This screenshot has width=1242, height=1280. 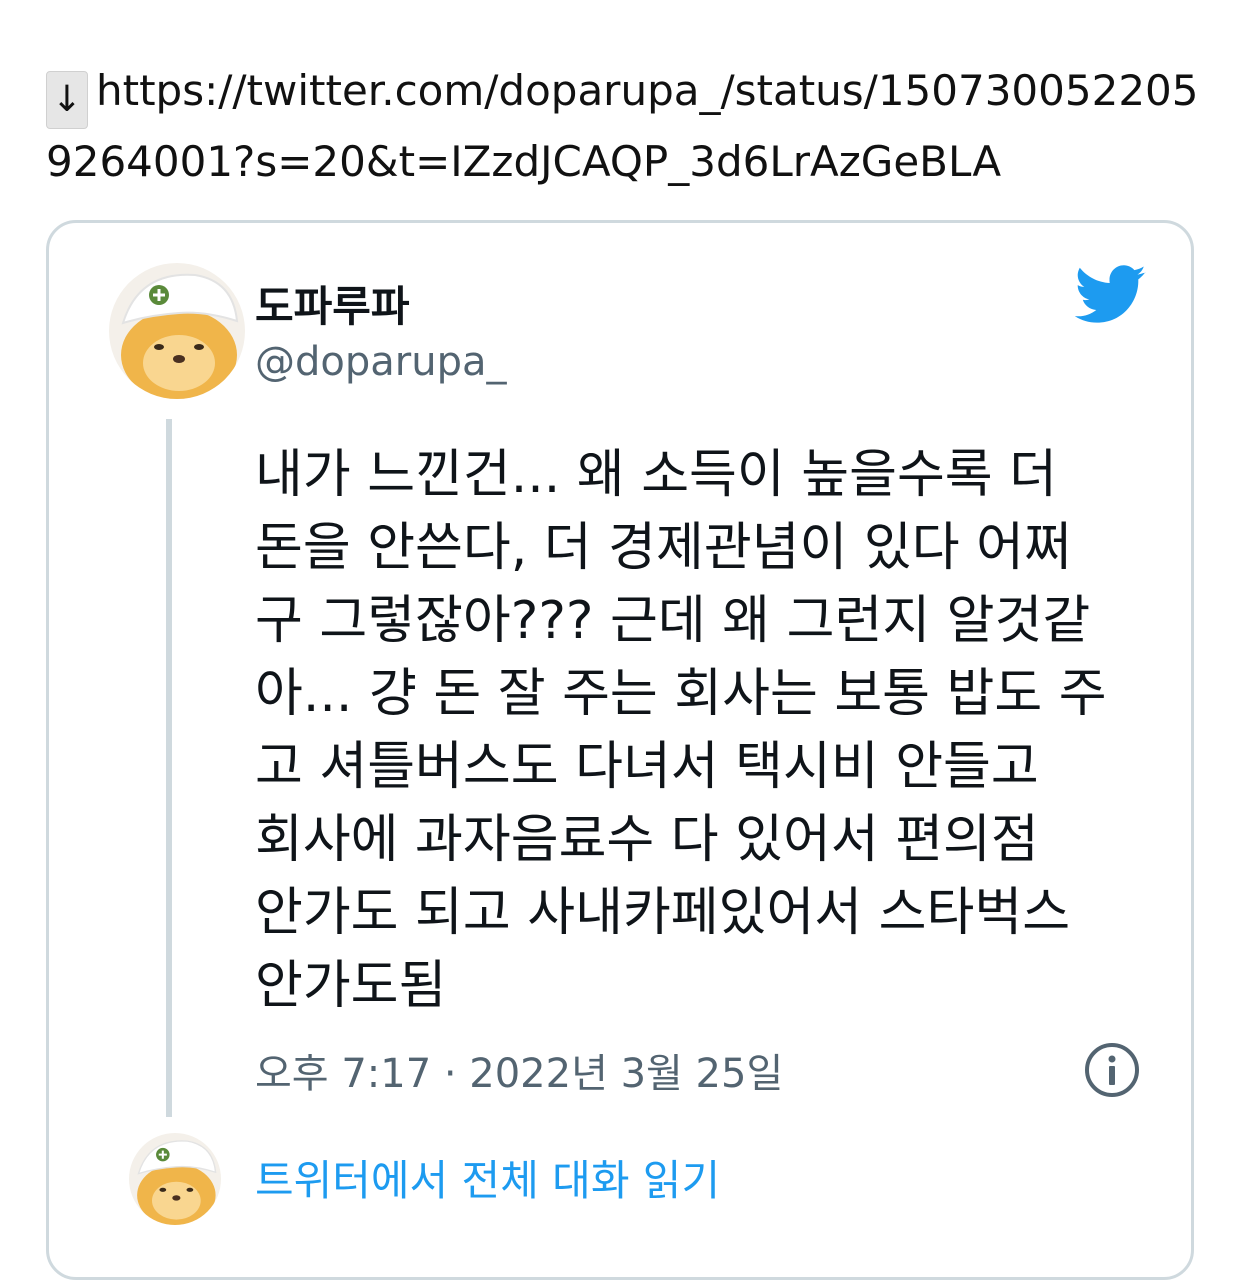 I want to click on thread-connector-line, so click(x=169, y=768).